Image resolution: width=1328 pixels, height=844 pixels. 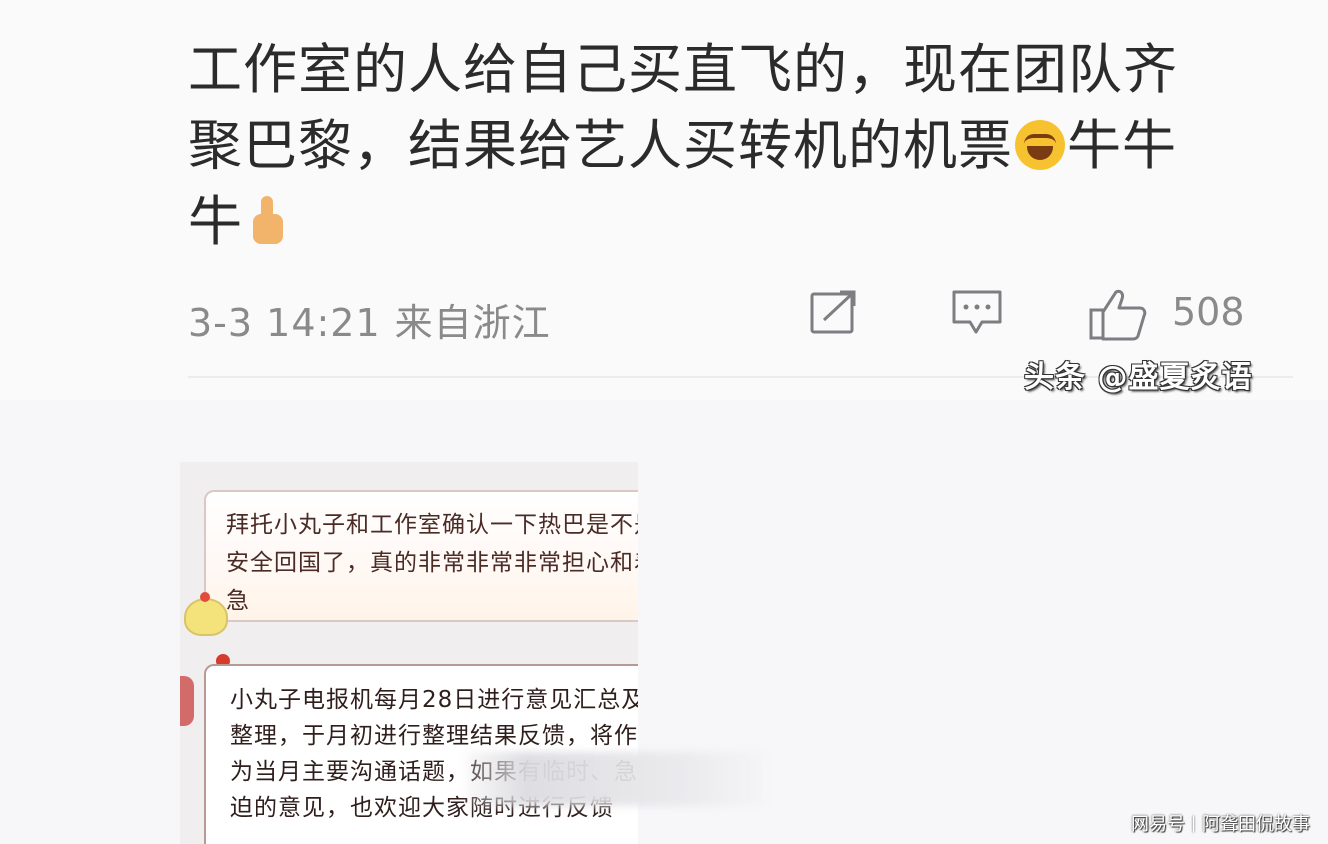 What do you see at coordinates (432, 563) in the screenshot?
I see `chat-message-1: 拜托小丸子和工作室确认一下热巴是不是安全回国了，真的非常非常非常担心和着急` at bounding box center [432, 563].